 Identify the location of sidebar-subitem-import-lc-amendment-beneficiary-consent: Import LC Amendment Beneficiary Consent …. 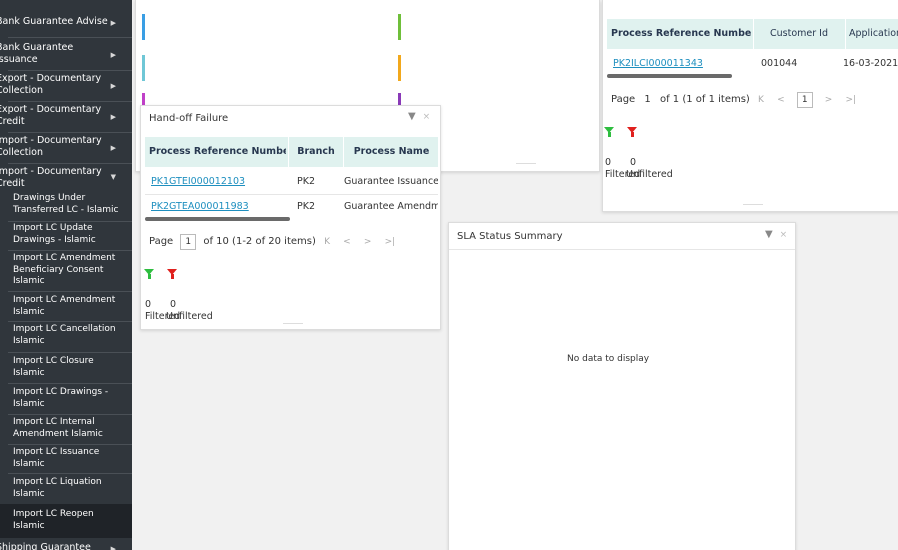
(66, 272).